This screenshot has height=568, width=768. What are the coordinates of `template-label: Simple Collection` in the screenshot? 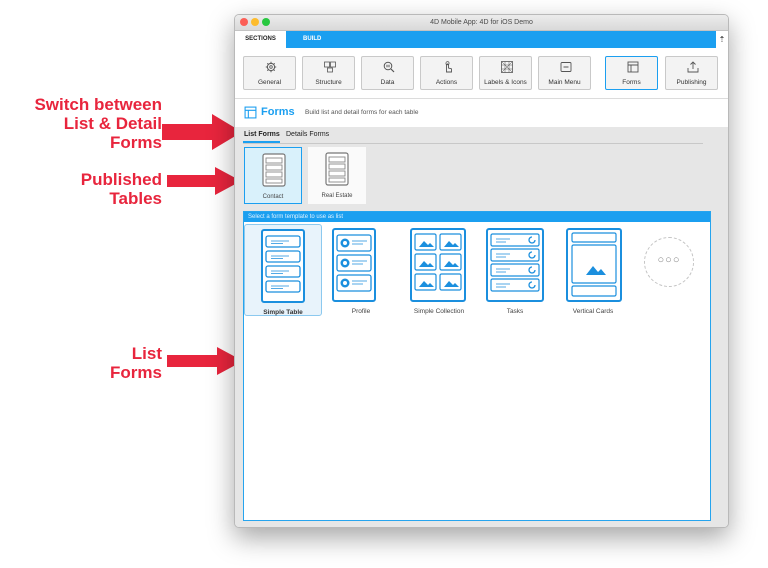 It's located at (439, 311).